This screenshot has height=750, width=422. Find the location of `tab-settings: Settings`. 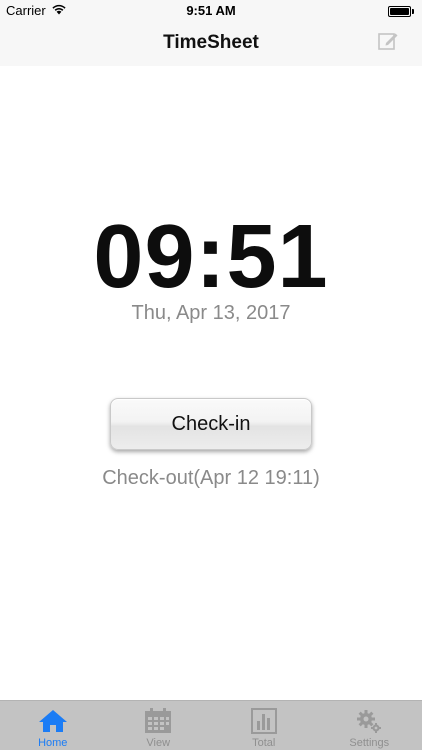

tab-settings: Settings is located at coordinates (369, 725).